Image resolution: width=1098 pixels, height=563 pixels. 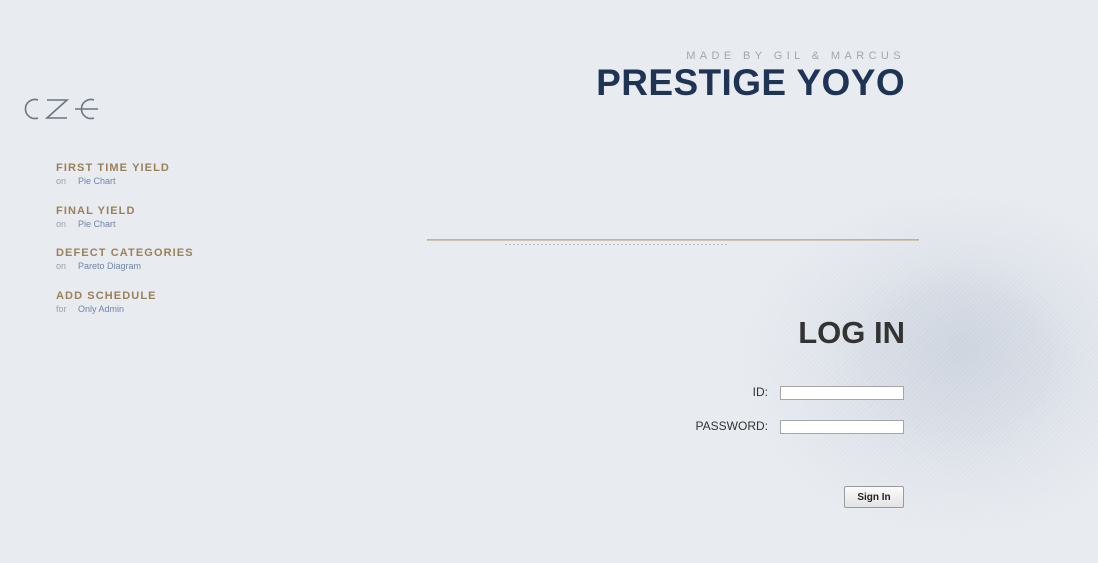 I want to click on divider-dots, so click(x=616, y=244).